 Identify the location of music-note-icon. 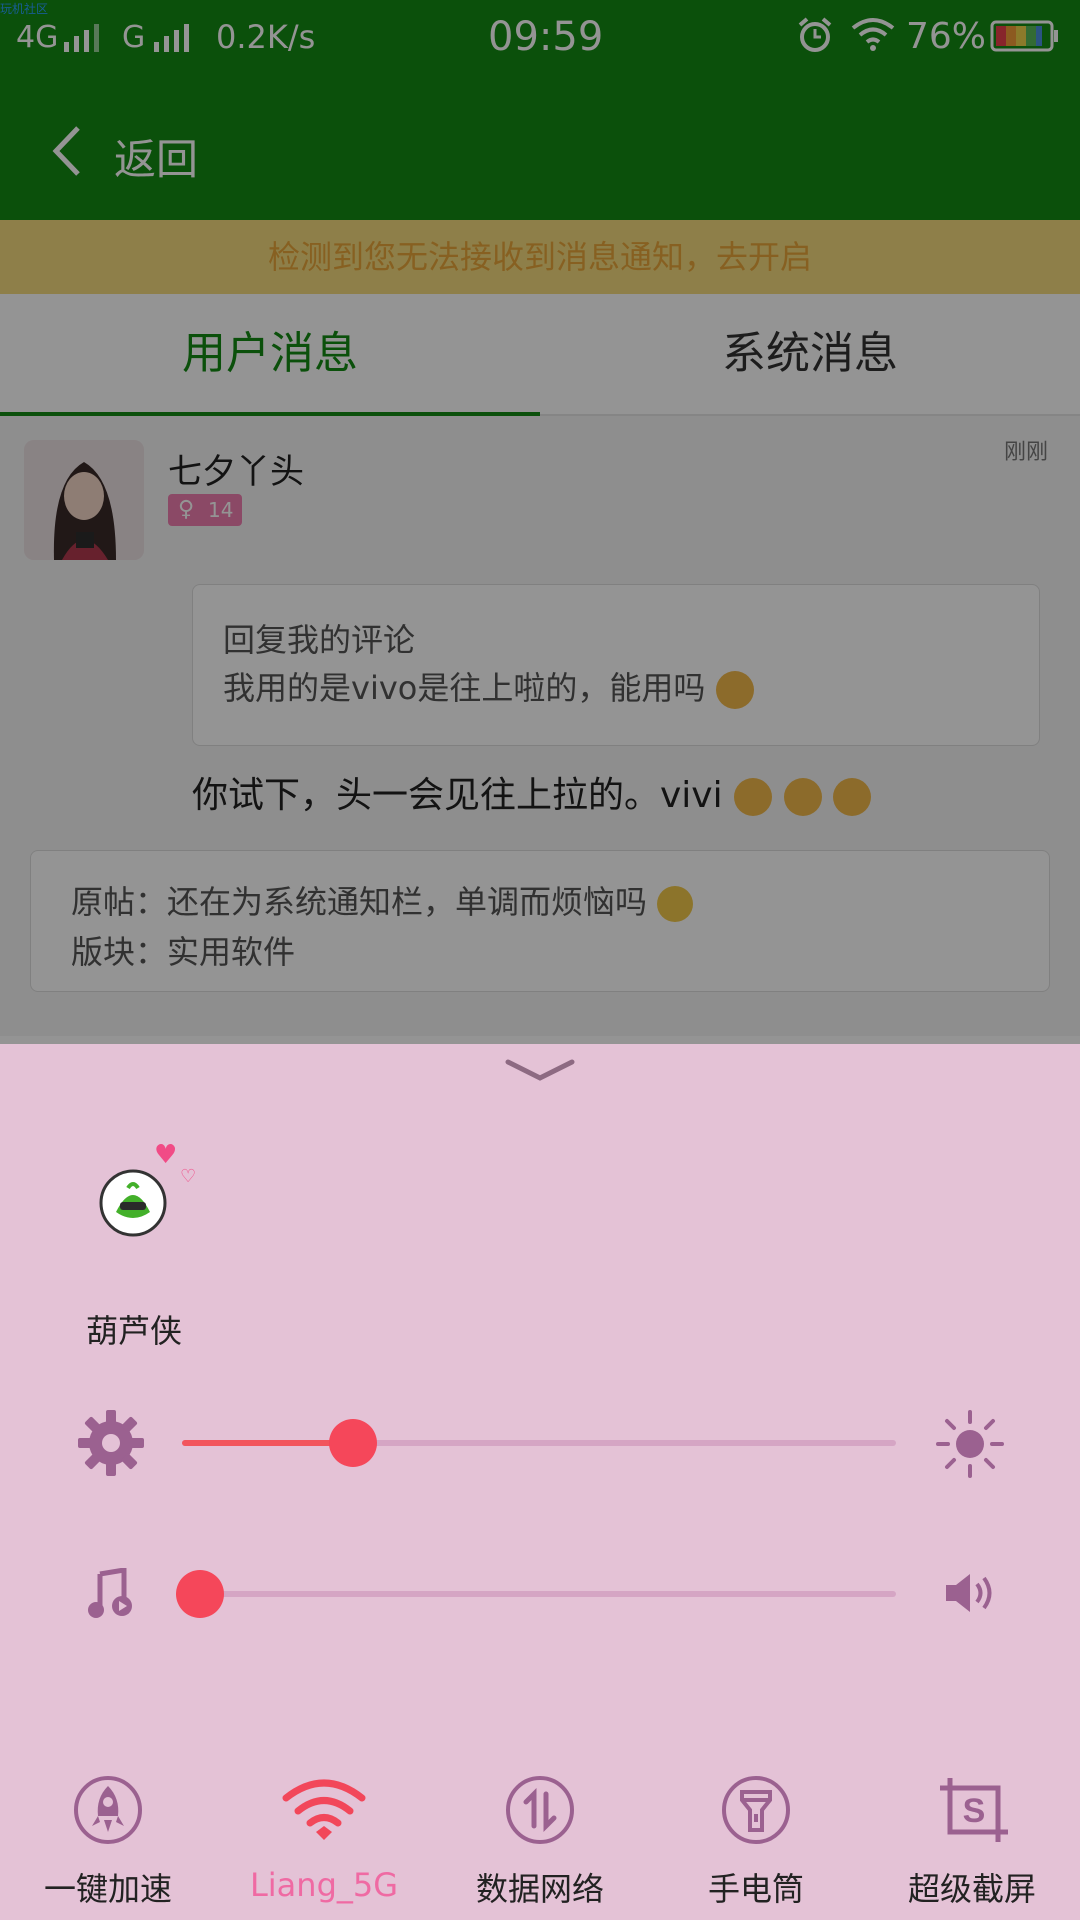
(110, 1593).